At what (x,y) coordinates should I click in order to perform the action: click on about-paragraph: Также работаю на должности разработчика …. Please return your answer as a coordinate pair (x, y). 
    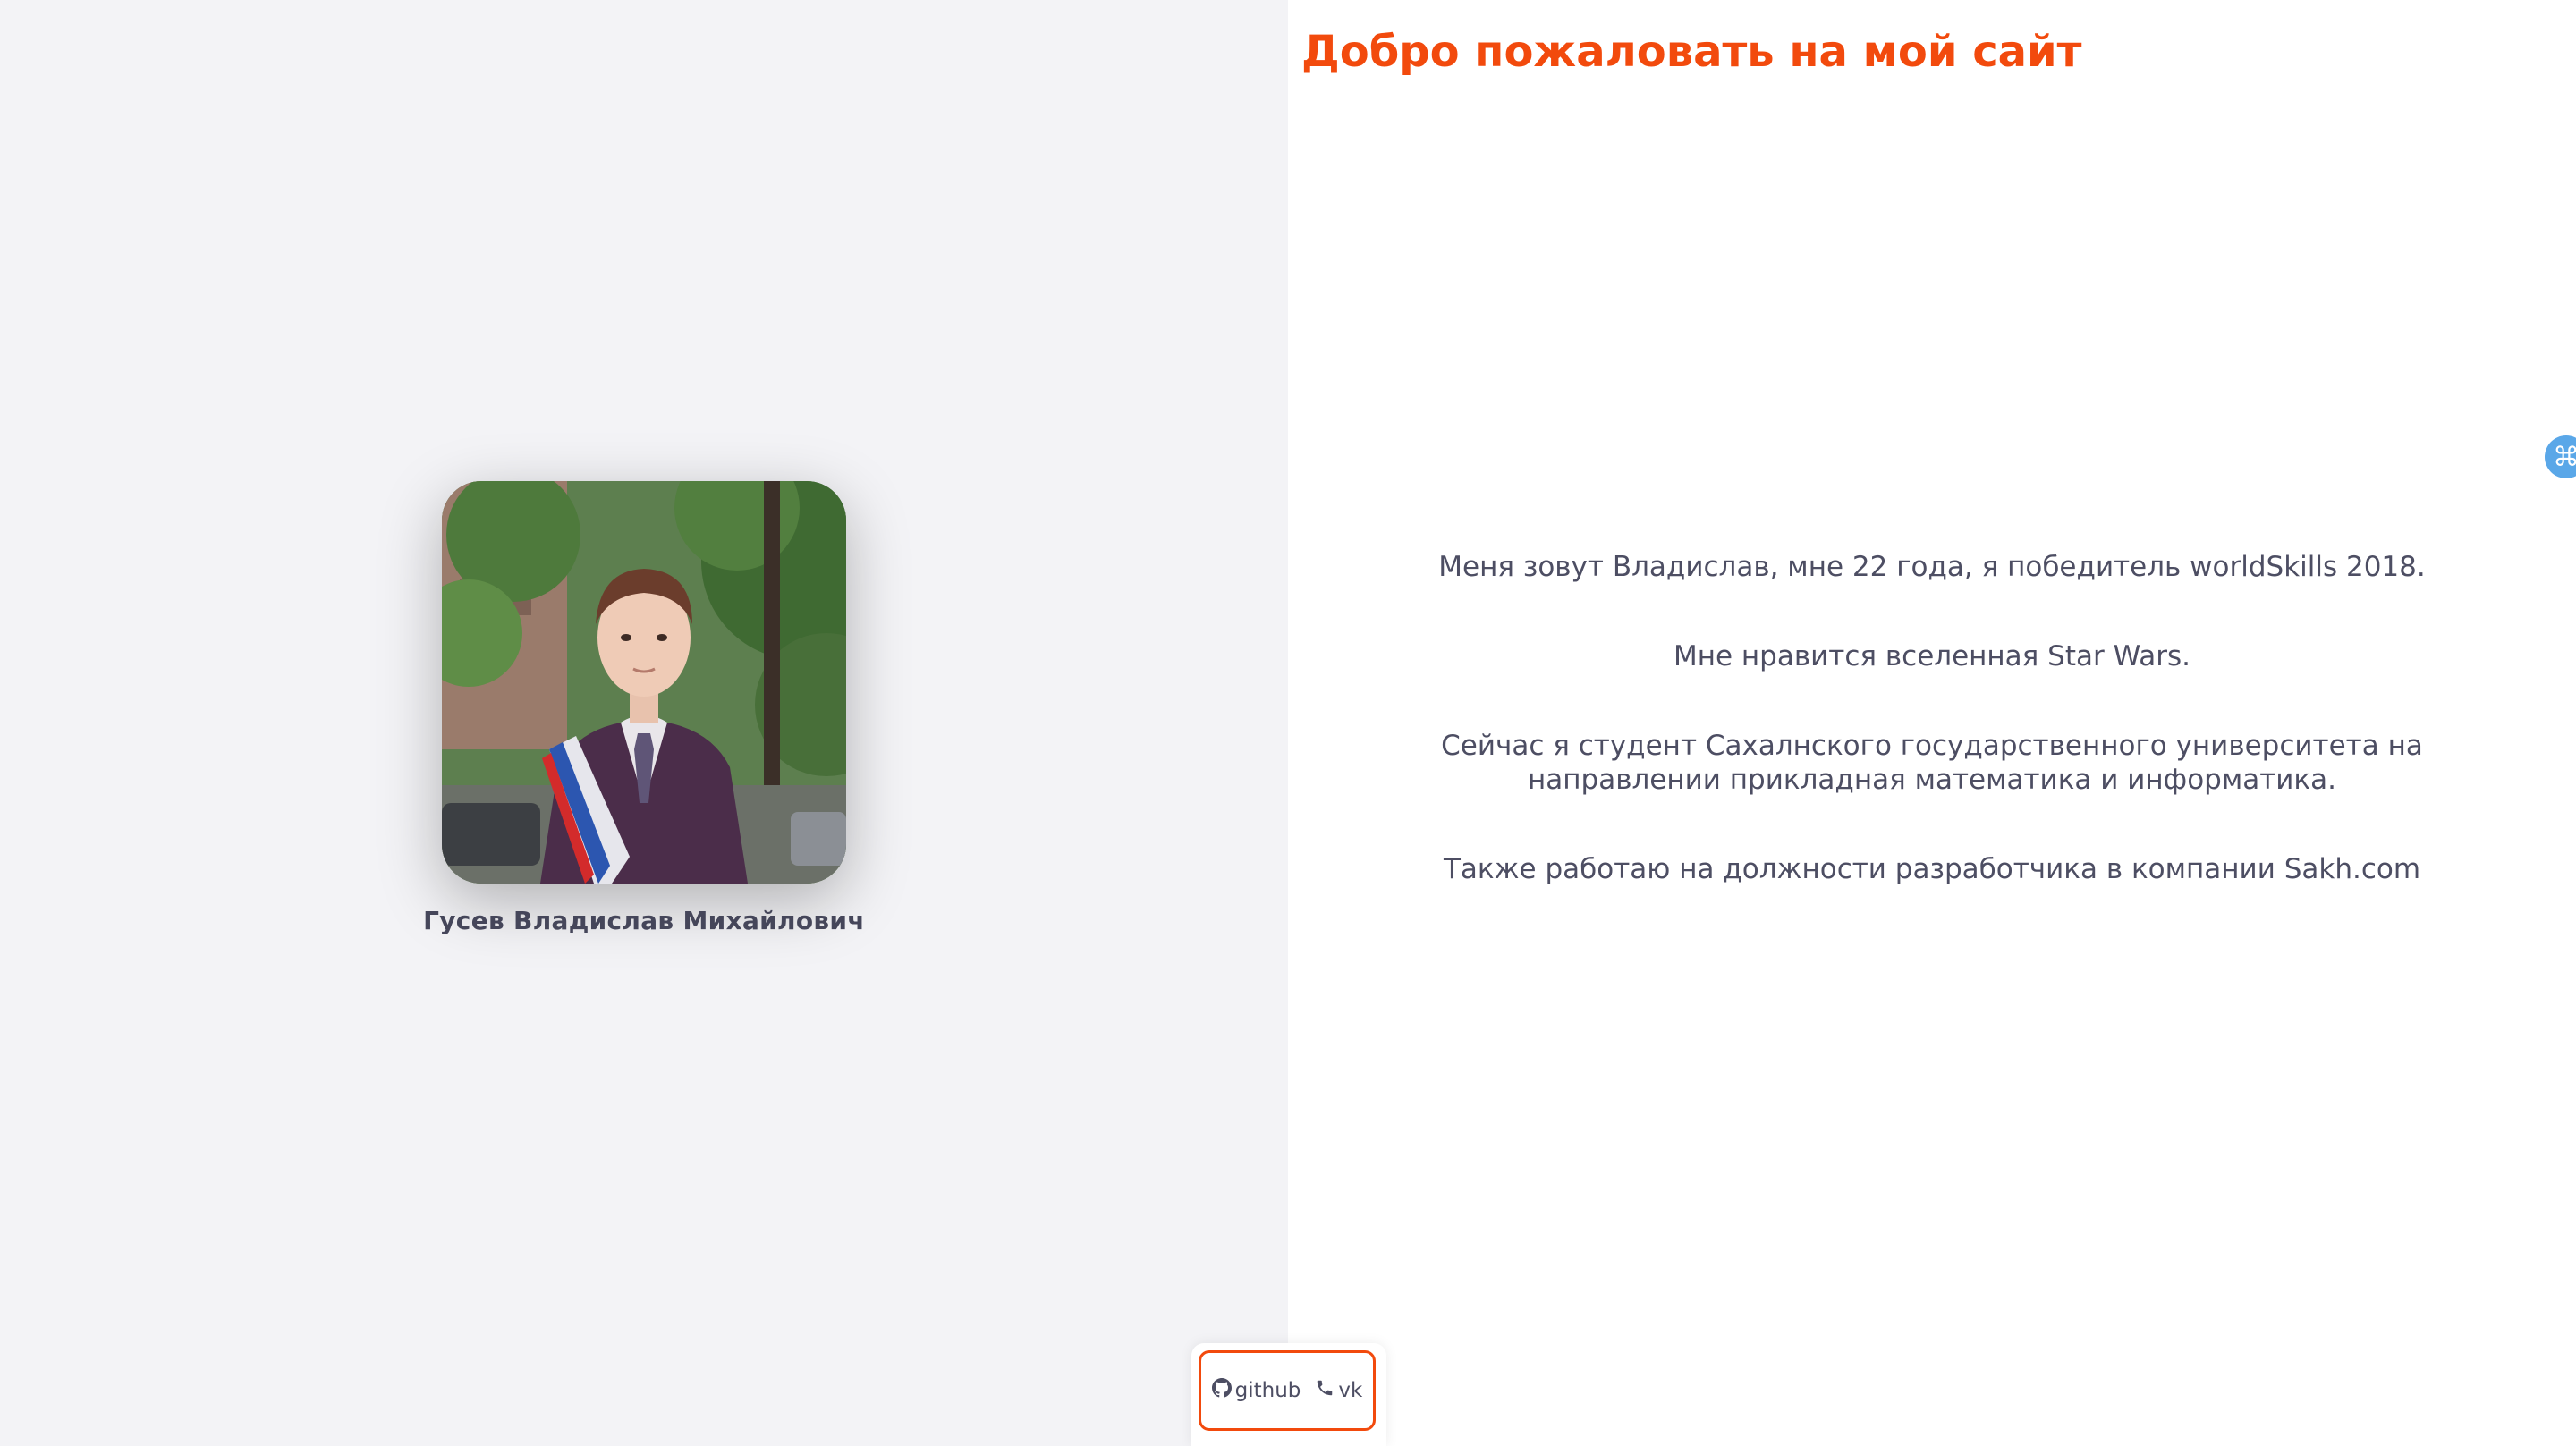
    Looking at the image, I should click on (1932, 869).